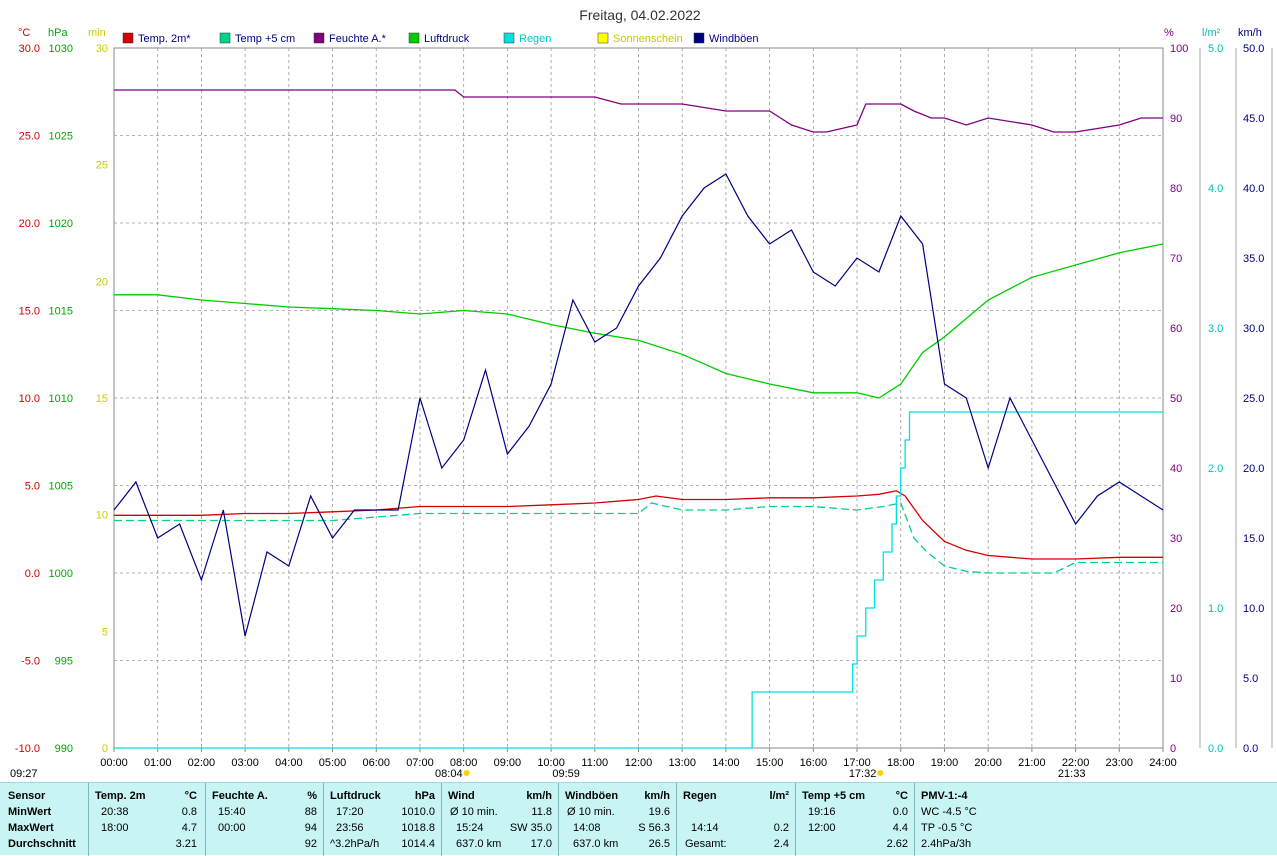 This screenshot has width=1277, height=856. Describe the element at coordinates (880, 773) in the screenshot. I see `sunset-icon` at that location.